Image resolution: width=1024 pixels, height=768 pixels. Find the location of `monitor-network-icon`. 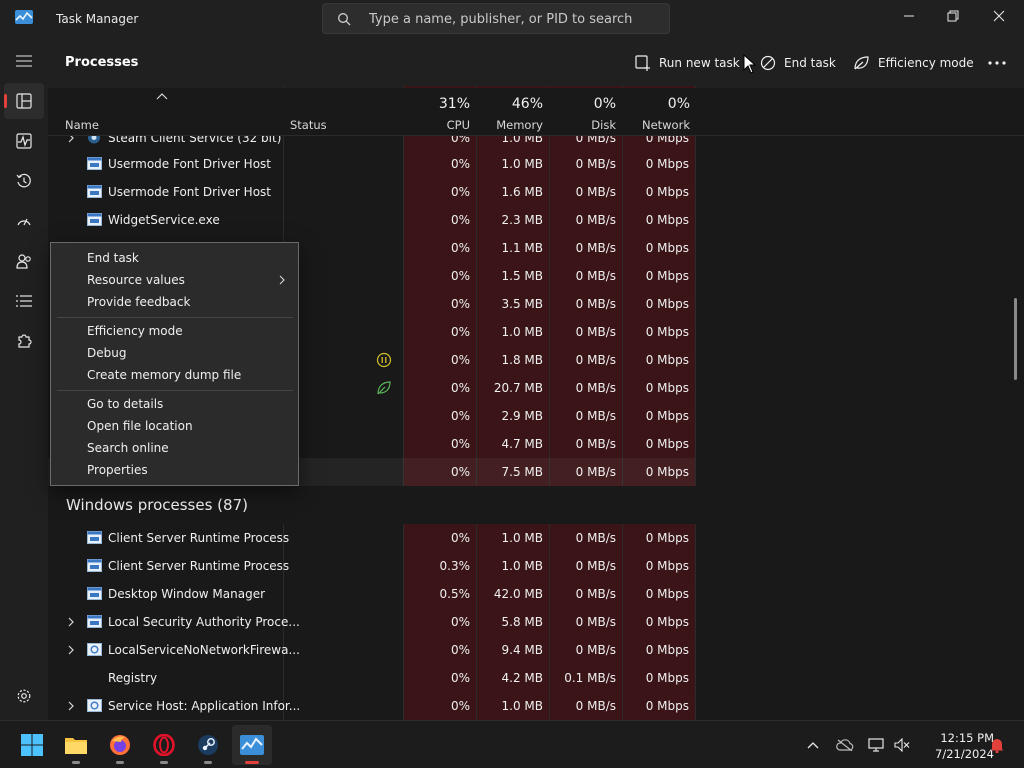

monitor-network-icon is located at coordinates (876, 745).